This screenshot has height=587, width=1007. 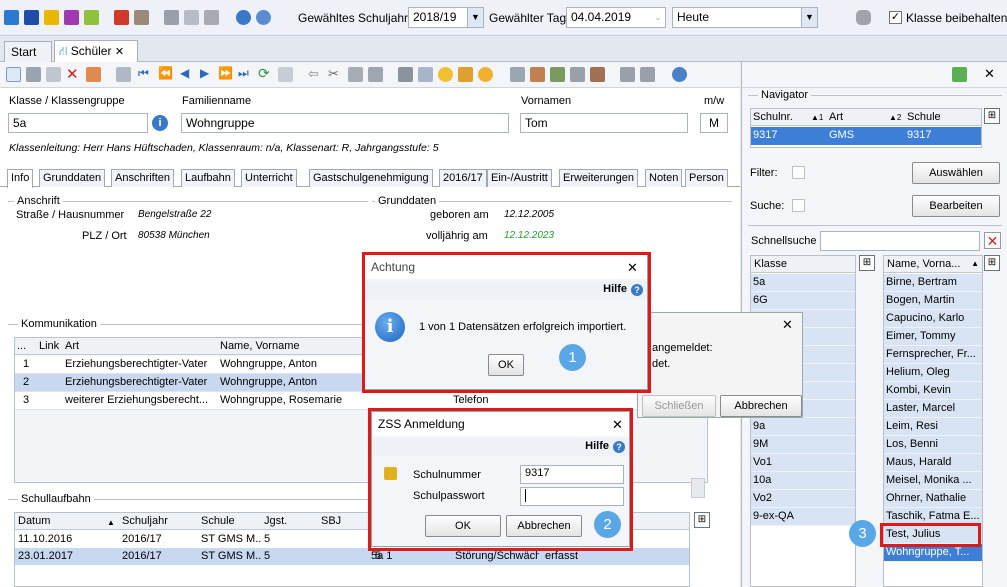 I want to click on tab-grunddaten: Grunddaten, so click(x=72, y=178).